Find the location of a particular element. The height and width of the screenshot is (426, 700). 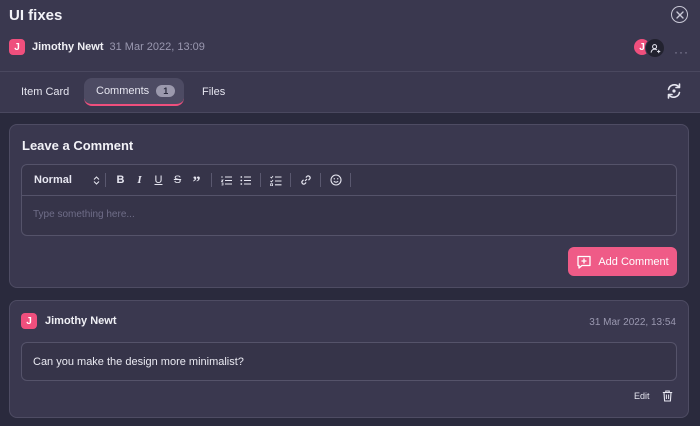

tab-files: Files is located at coordinates (213, 92).